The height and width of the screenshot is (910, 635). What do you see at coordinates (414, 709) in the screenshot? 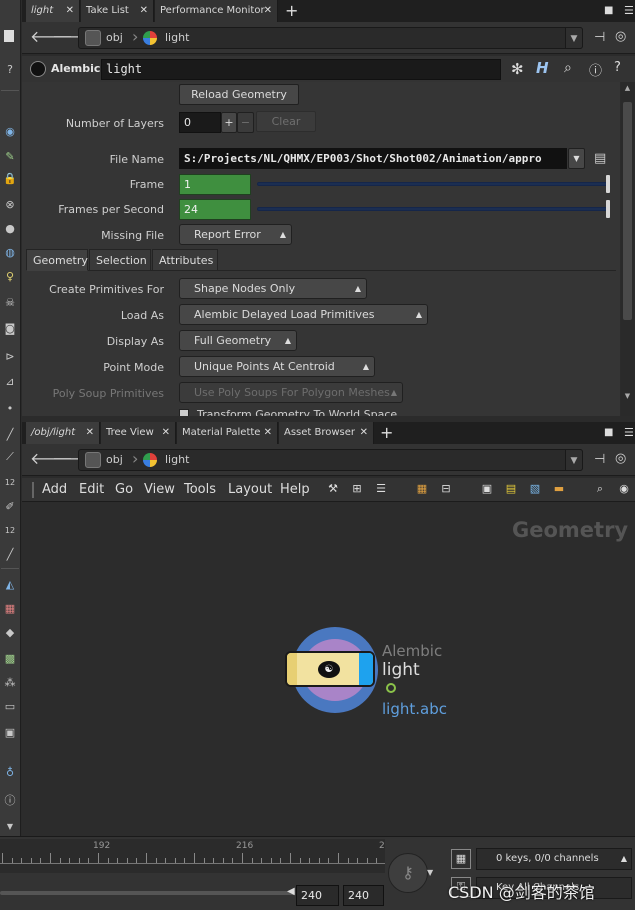
I see `node-file-label: light.abc` at bounding box center [414, 709].